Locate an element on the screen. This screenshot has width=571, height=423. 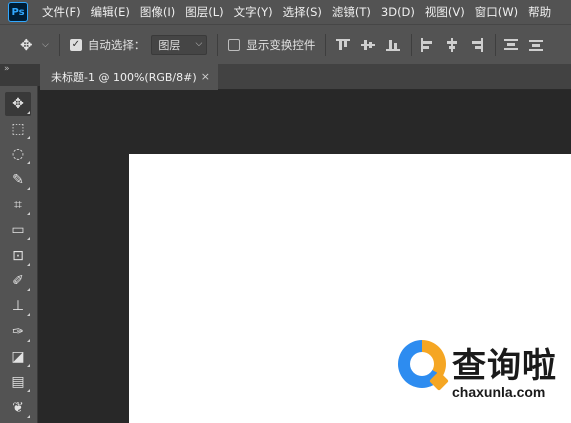
brush-tool-button: ✐ is located at coordinates (18, 281).